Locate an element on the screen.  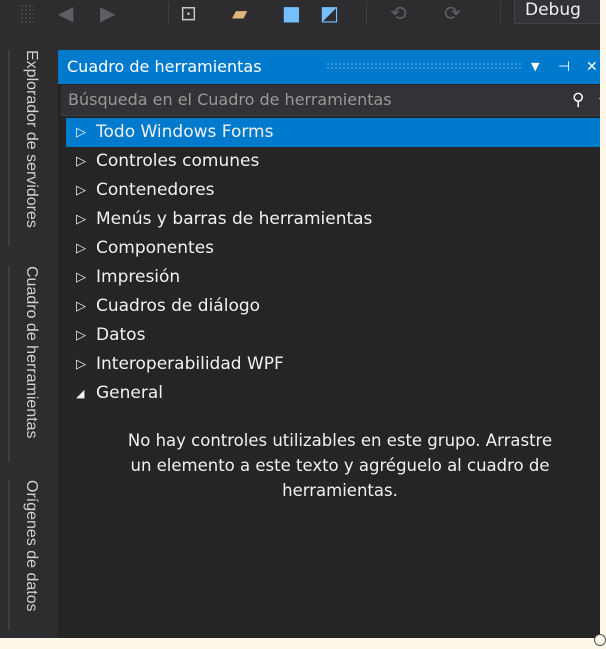
collapse-arrow-icon: ◢ is located at coordinates (80, 393).